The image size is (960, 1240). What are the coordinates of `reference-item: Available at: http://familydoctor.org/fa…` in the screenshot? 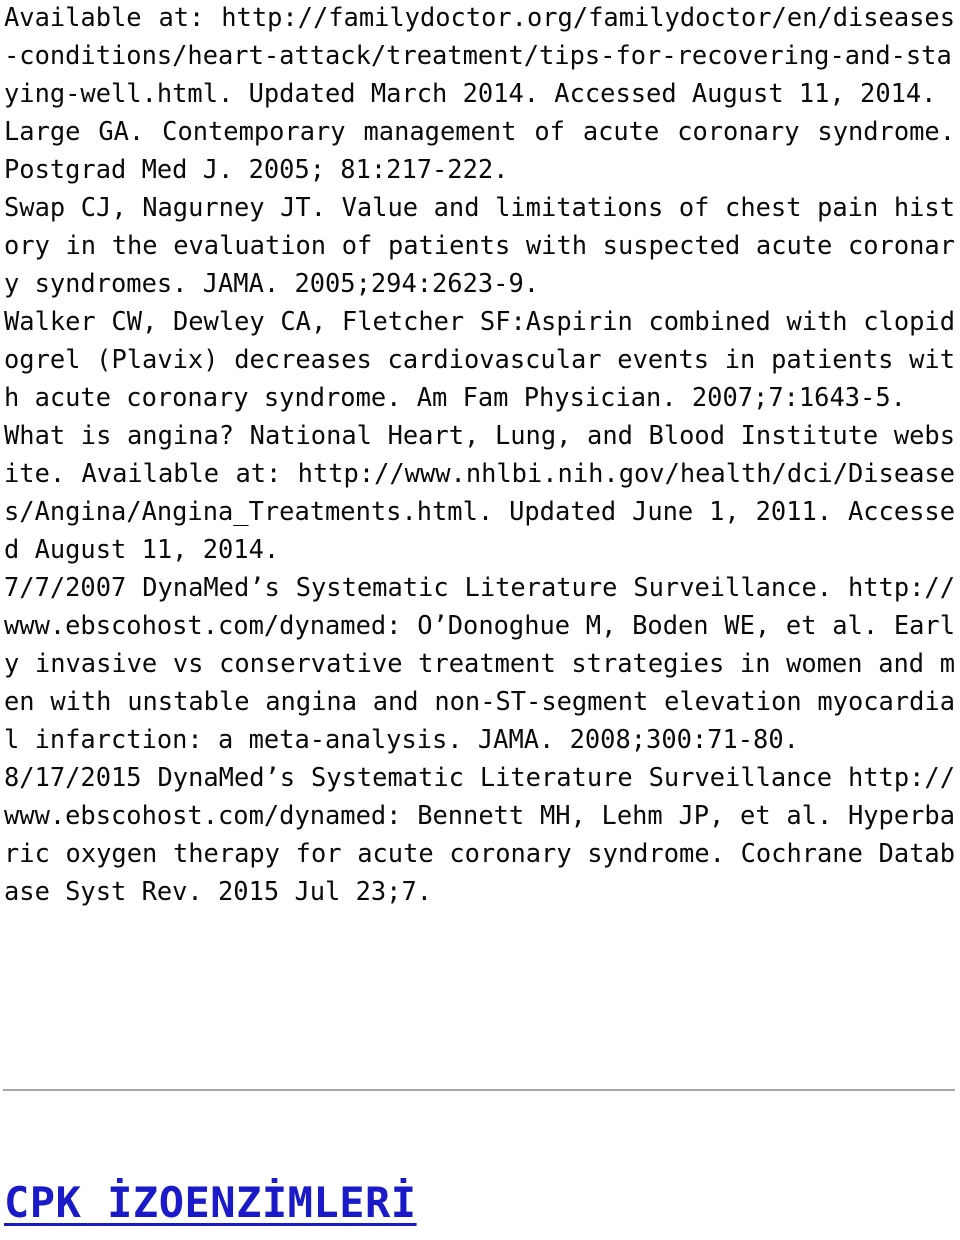 It's located at (479, 55).